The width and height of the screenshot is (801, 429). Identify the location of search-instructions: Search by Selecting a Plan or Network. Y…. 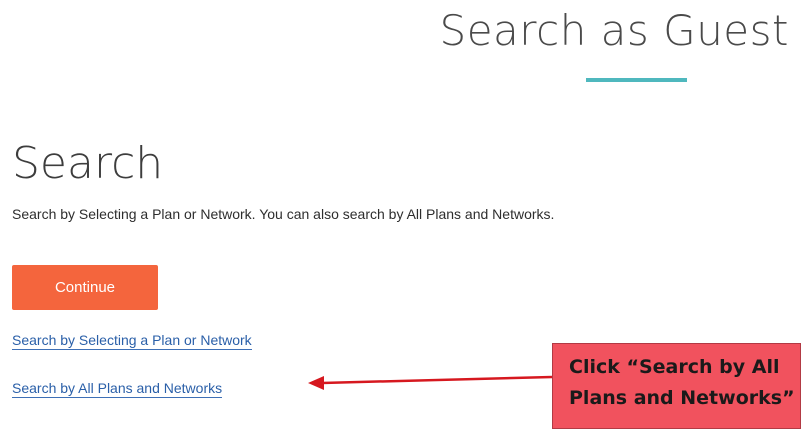
(283, 214).